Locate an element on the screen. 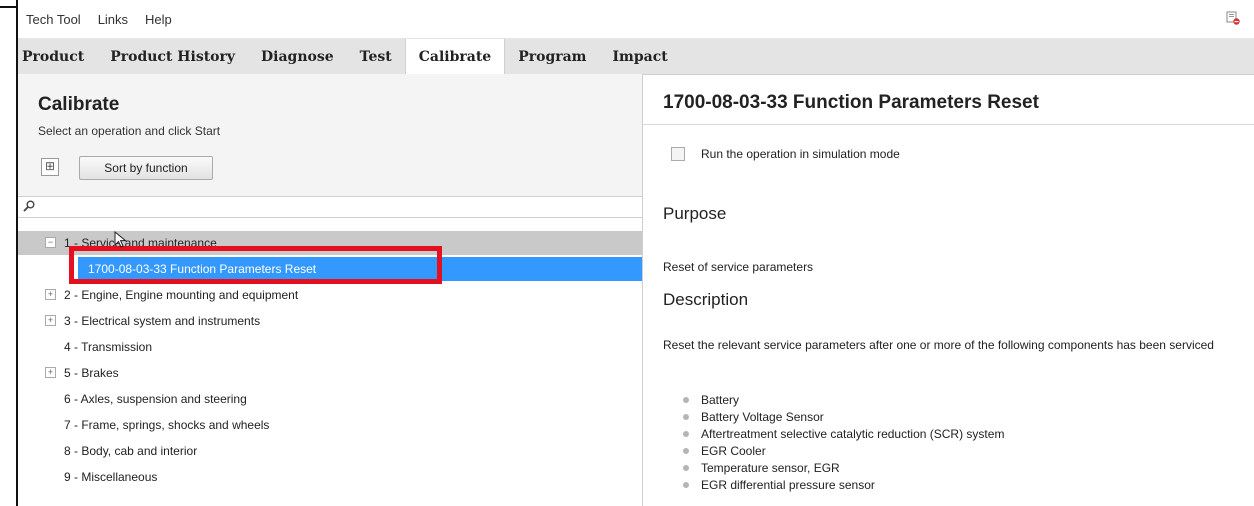  sort-by-function-button: Sort by function is located at coordinates (146, 168).